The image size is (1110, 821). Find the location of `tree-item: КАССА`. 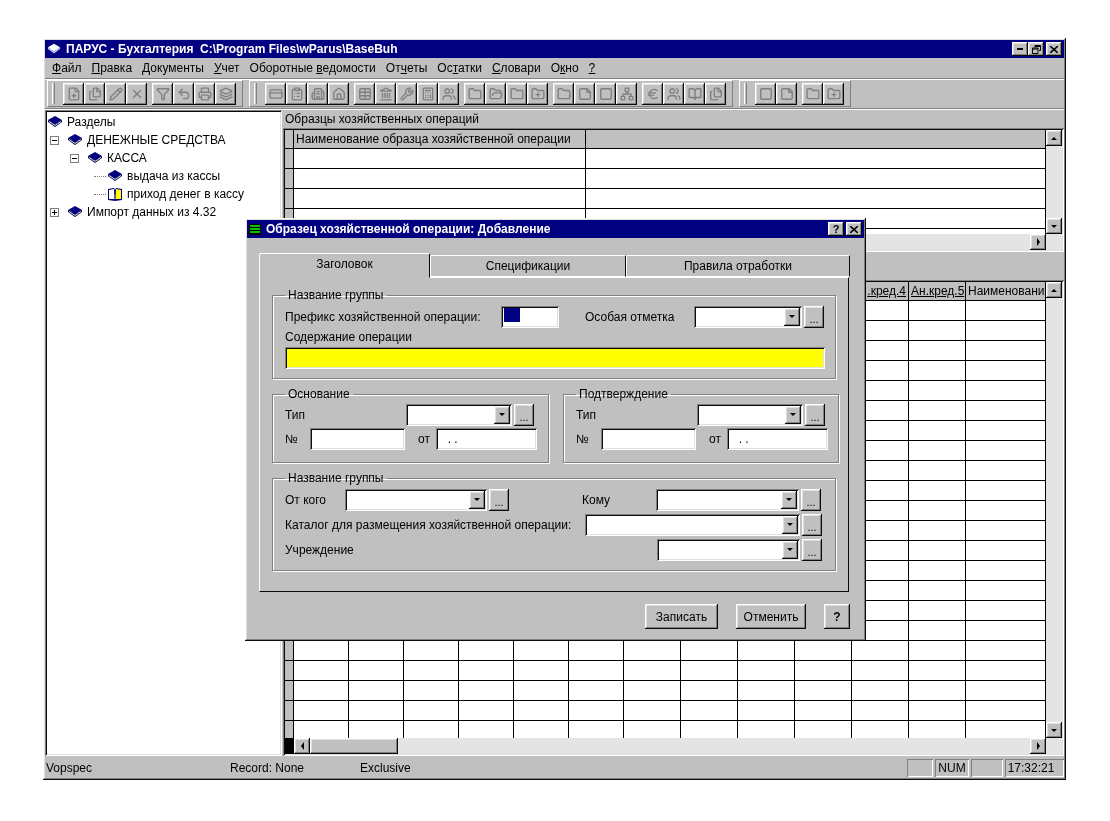

tree-item: КАССА is located at coordinates (127, 158).